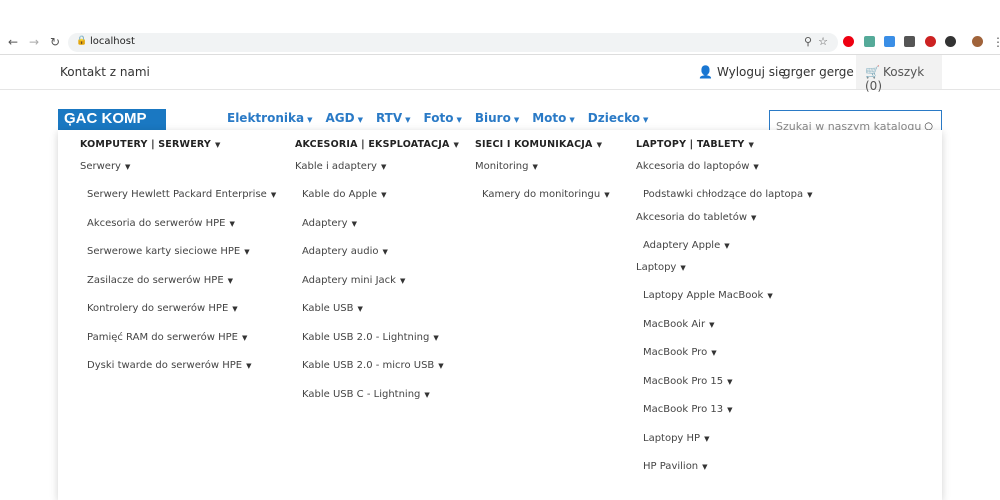 This screenshot has height=500, width=1000. What do you see at coordinates (377, 397) in the screenshot?
I see `menu-item: Kable USB C - Lightning ▼` at bounding box center [377, 397].